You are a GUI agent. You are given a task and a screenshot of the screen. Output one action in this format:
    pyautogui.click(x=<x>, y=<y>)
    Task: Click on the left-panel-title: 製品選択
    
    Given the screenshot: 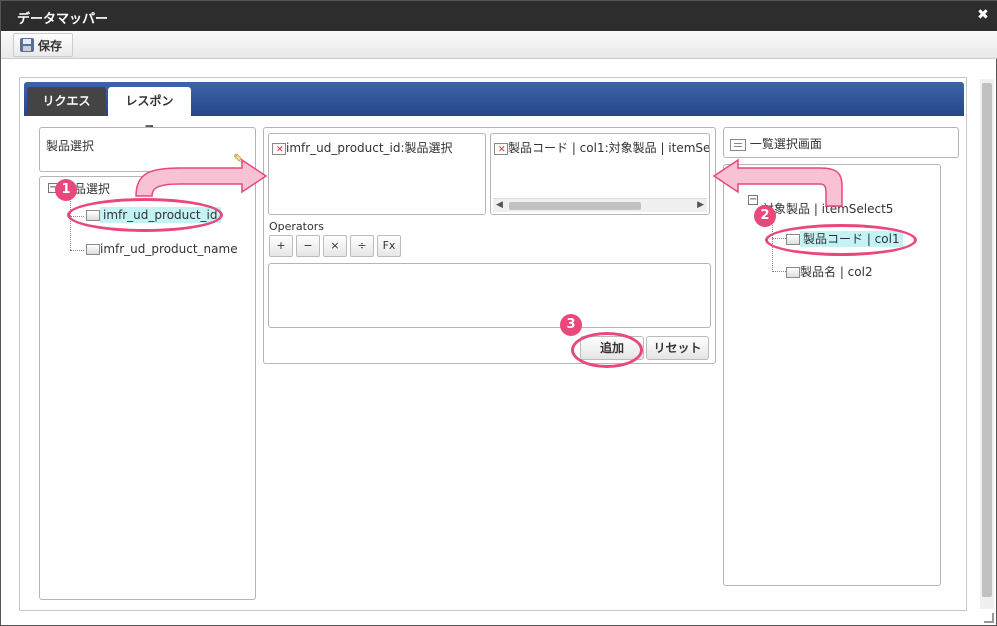 What is the action you would take?
    pyautogui.click(x=70, y=146)
    